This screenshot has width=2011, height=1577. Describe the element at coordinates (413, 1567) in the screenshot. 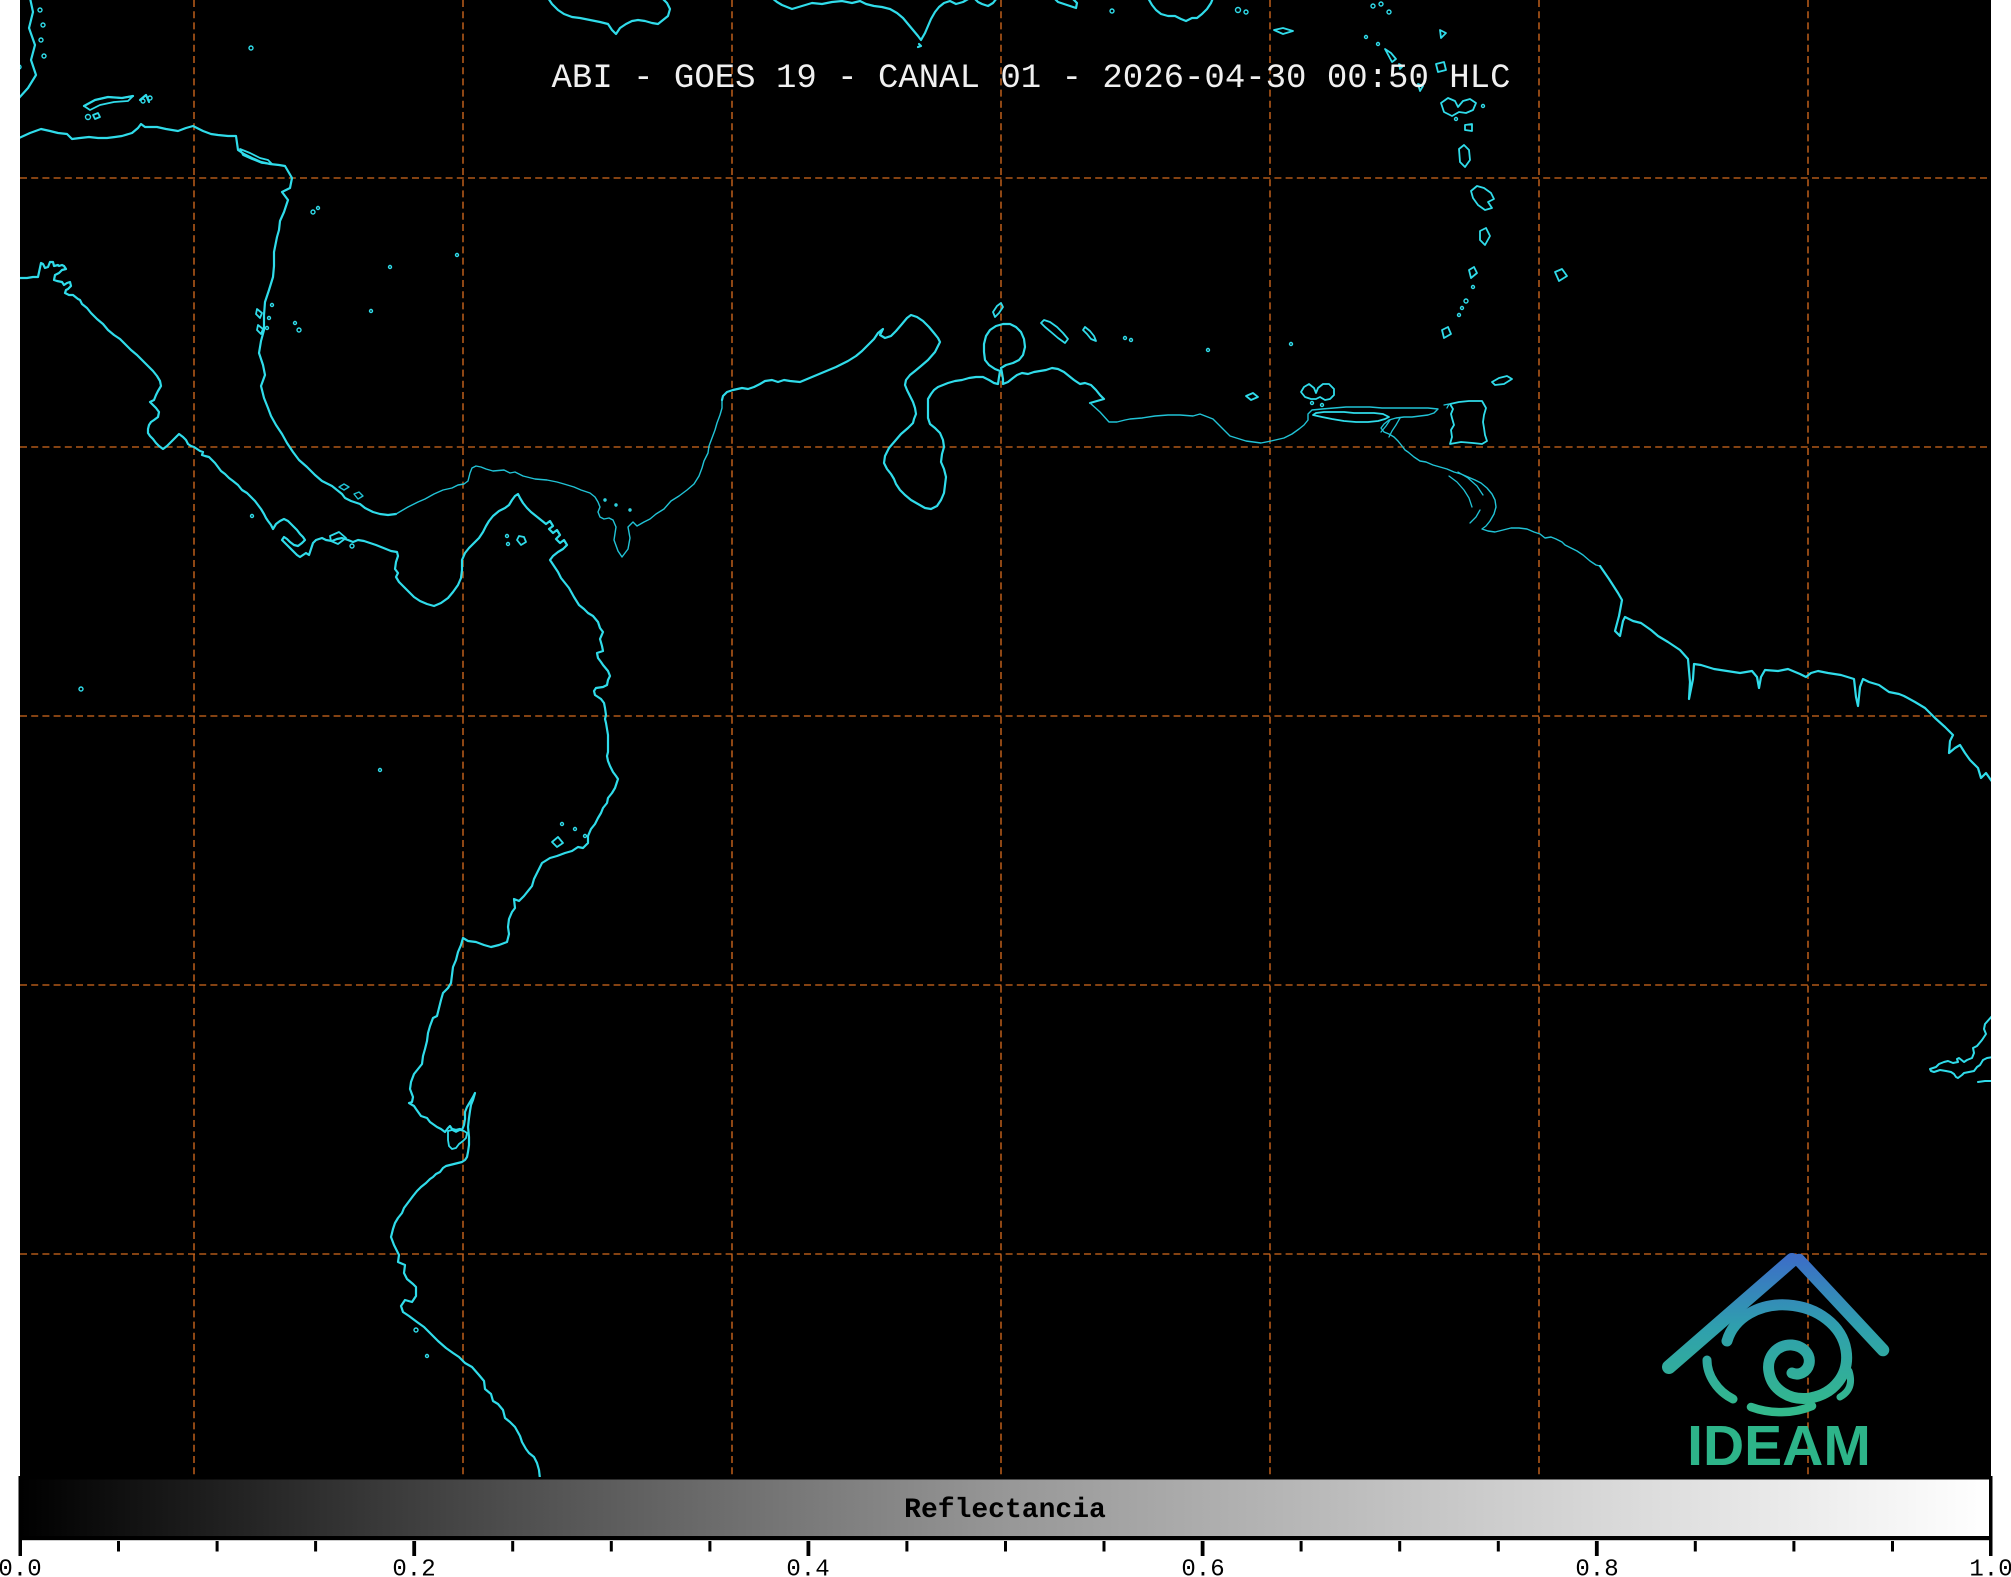

I see `svg-text: 0.2` at that location.